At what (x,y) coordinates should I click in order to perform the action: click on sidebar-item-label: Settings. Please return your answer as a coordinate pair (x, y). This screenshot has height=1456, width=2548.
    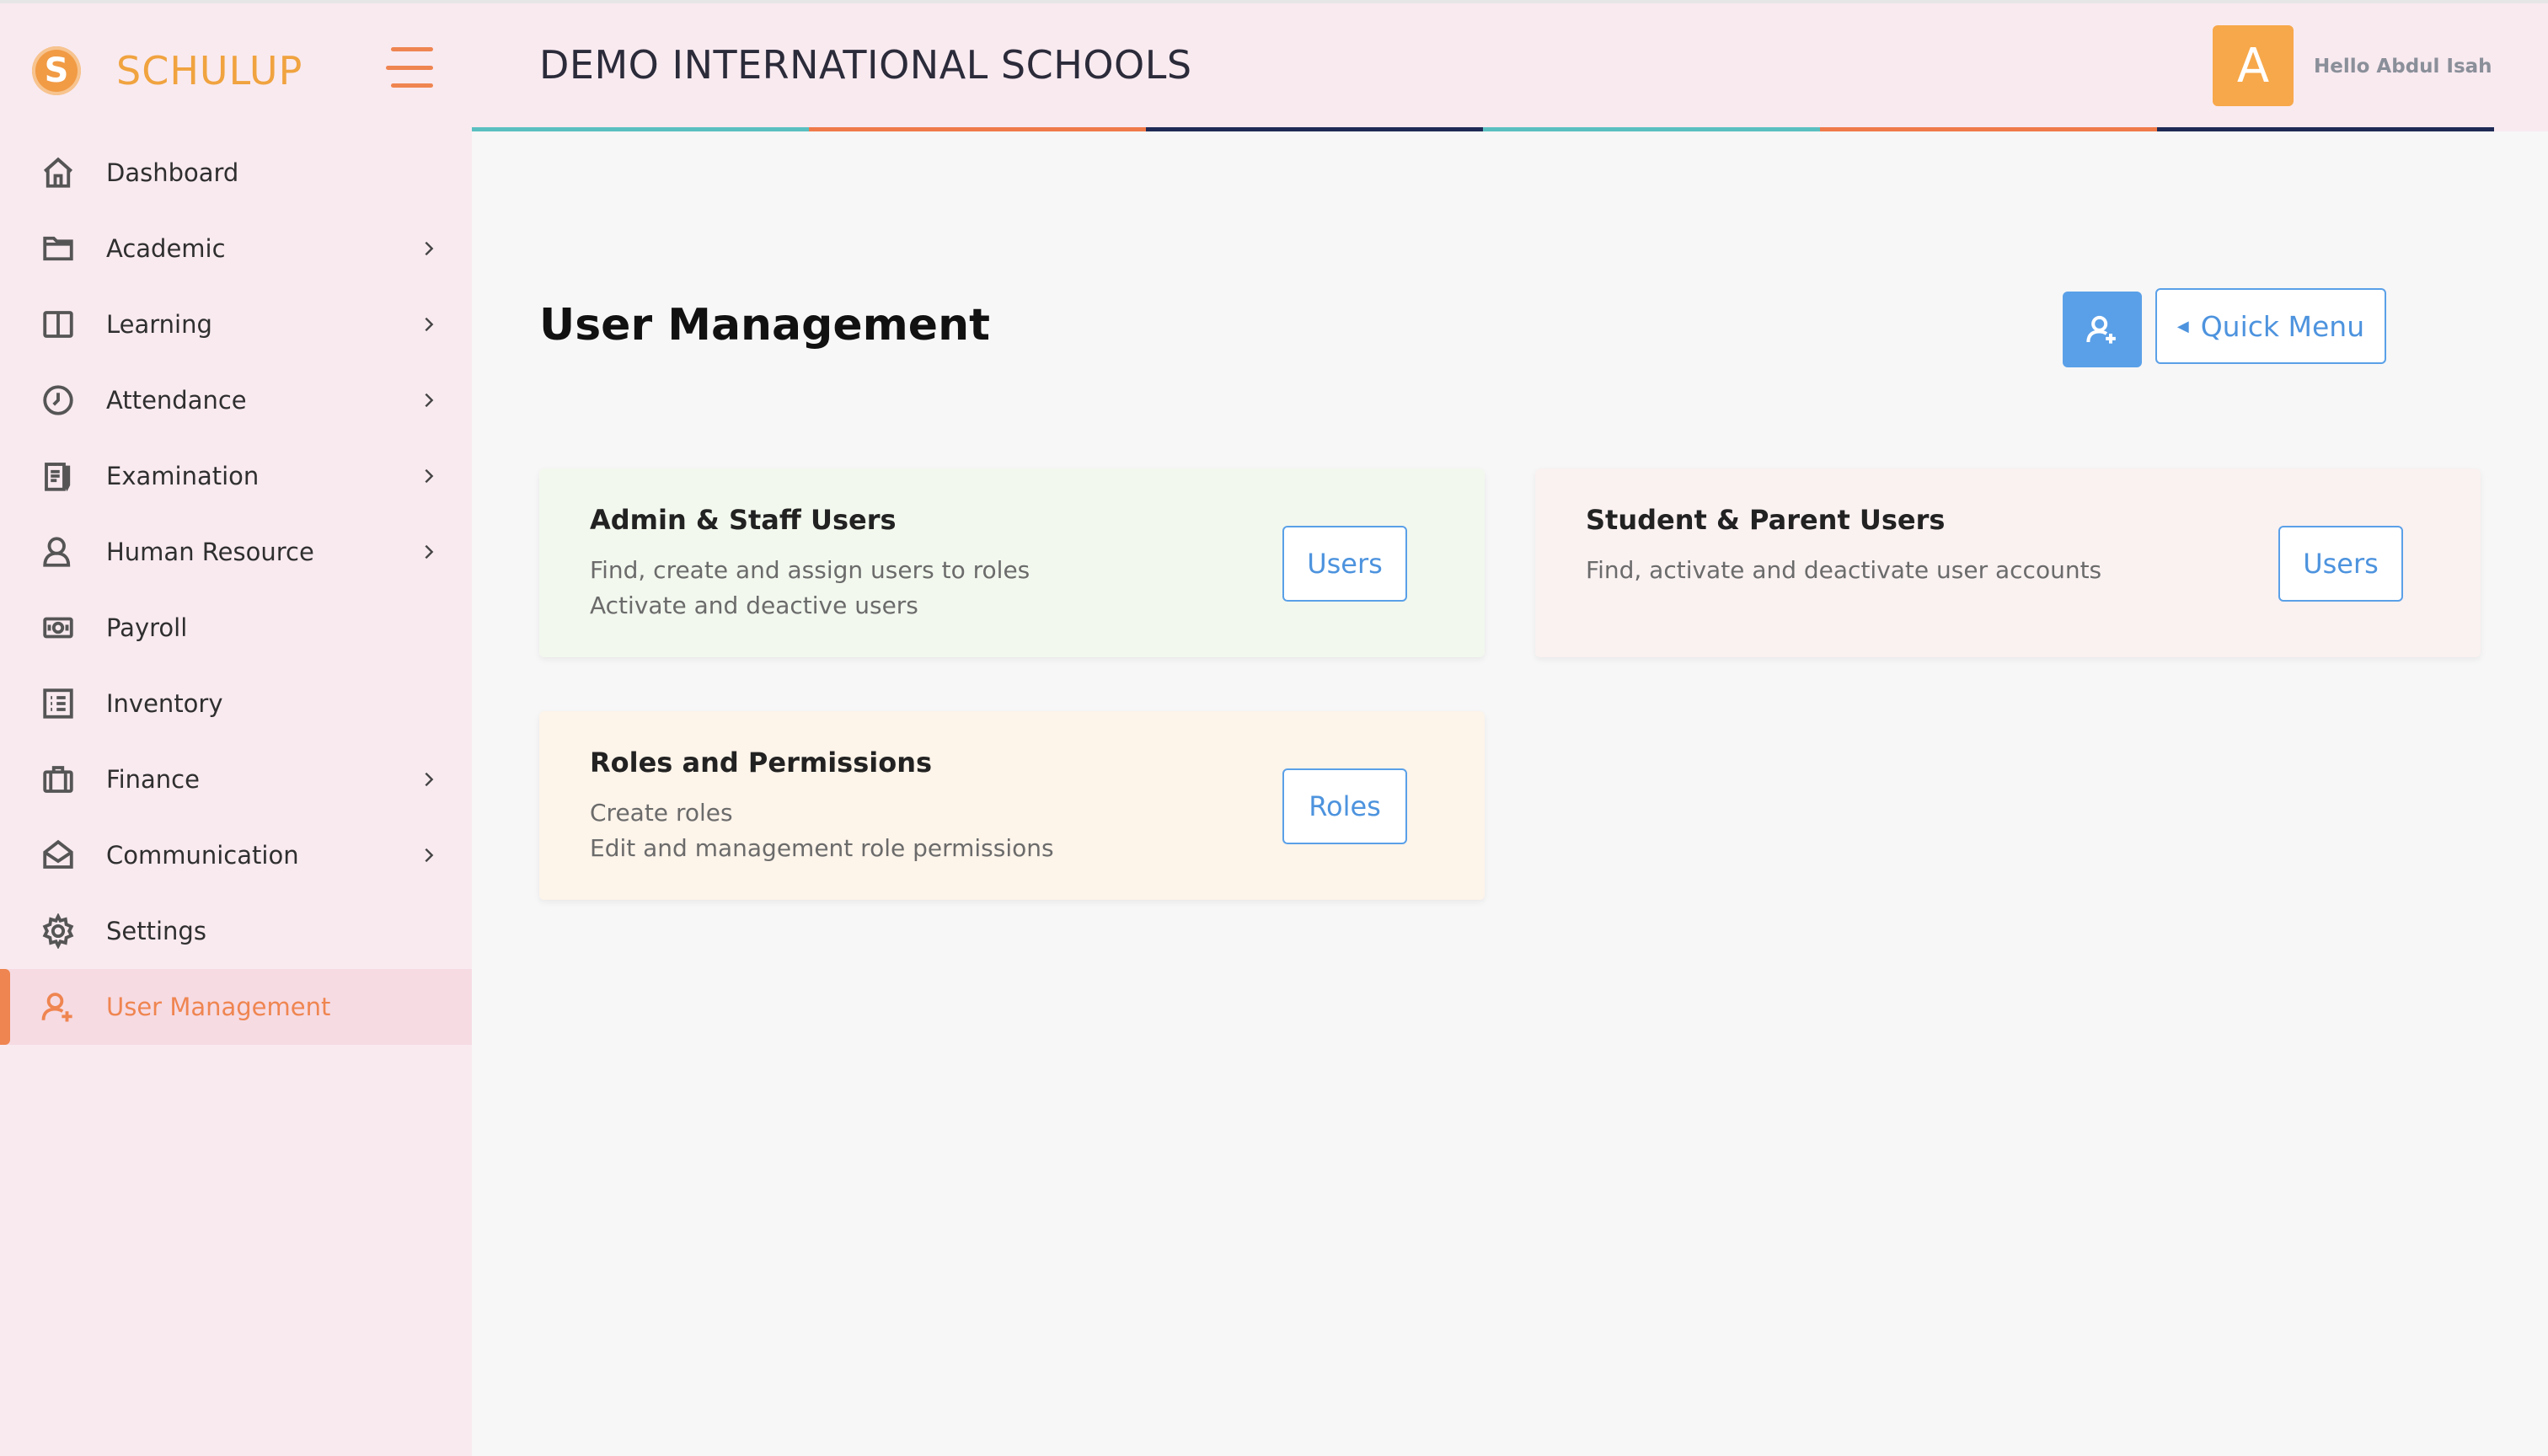
    Looking at the image, I should click on (156, 931).